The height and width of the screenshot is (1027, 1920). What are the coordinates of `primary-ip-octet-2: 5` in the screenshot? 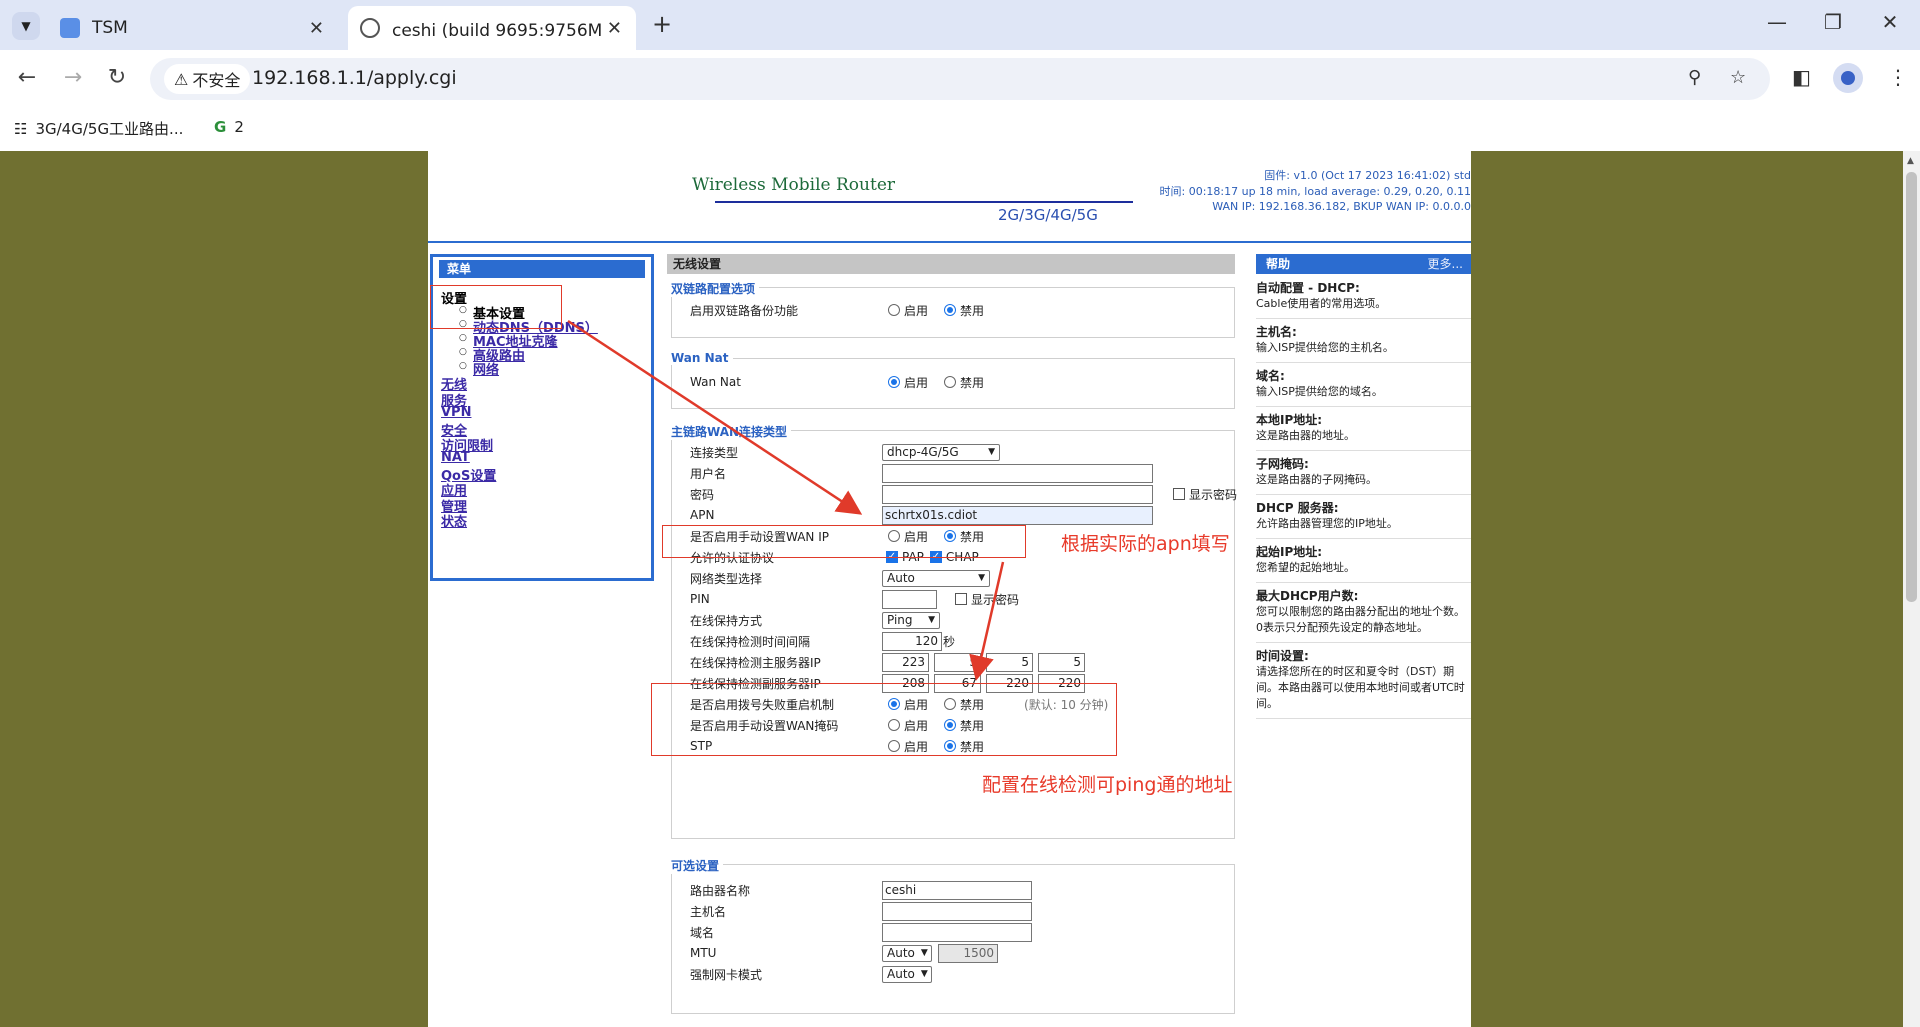 It's located at (957, 662).